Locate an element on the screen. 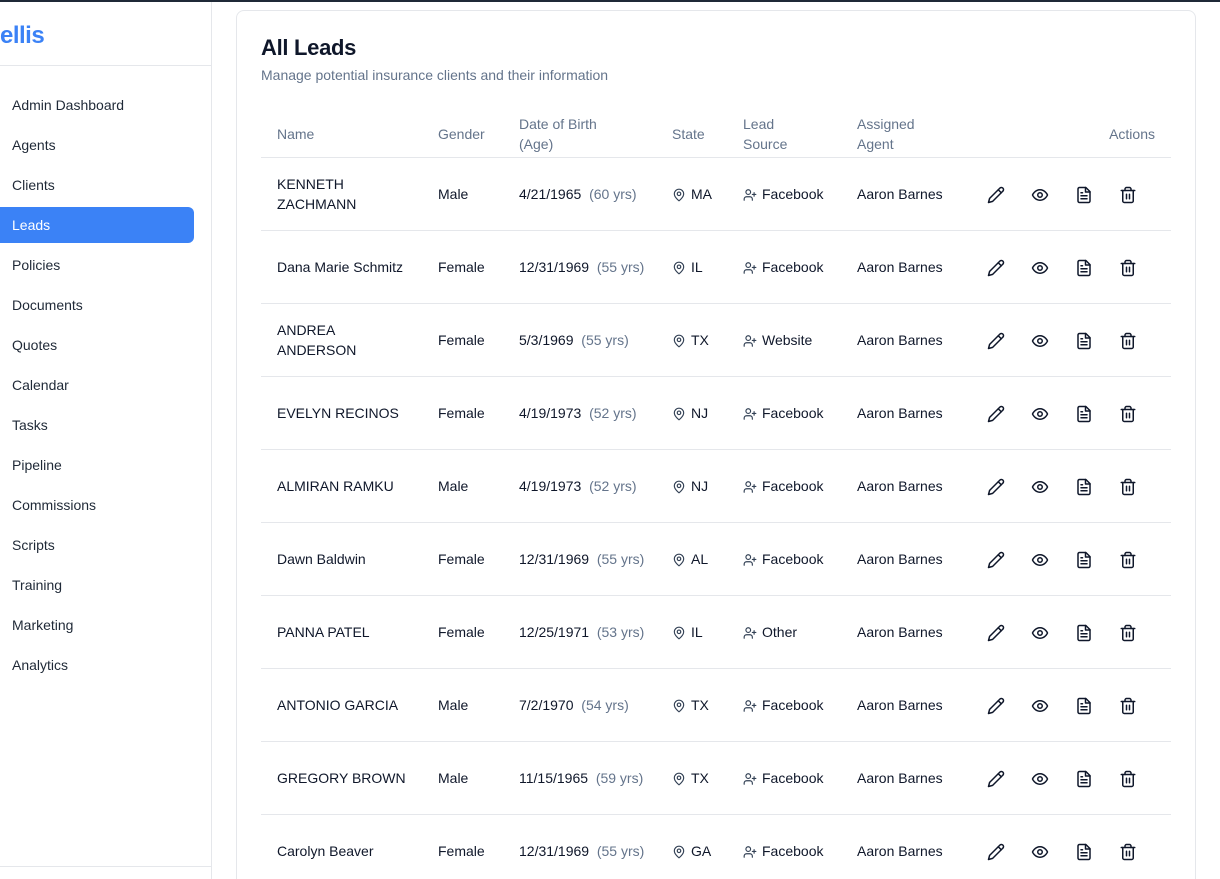 The width and height of the screenshot is (1220, 879). sidebar-item-agents: Agents is located at coordinates (97, 145).